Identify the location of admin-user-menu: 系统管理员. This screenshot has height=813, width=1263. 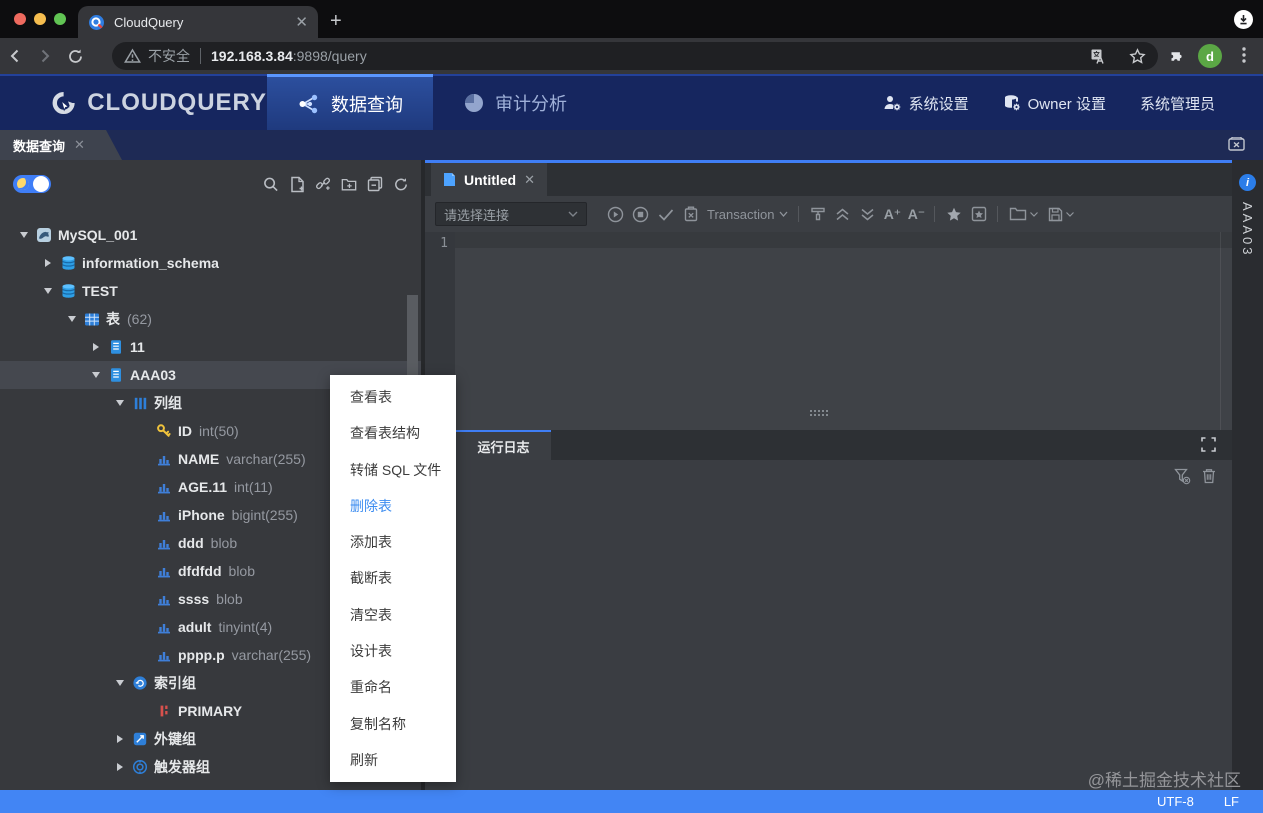
(1177, 103).